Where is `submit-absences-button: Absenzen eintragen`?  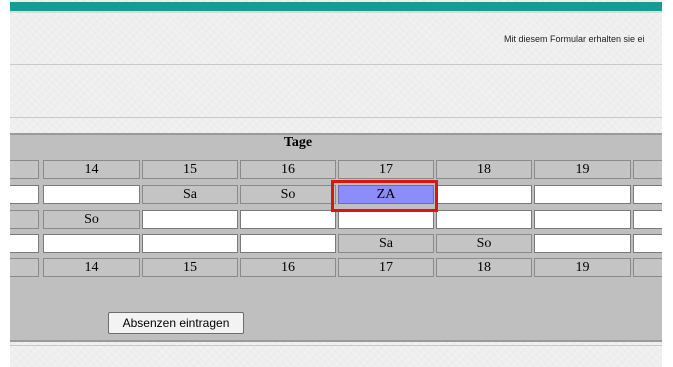
submit-absences-button: Absenzen eintragen is located at coordinates (176, 323).